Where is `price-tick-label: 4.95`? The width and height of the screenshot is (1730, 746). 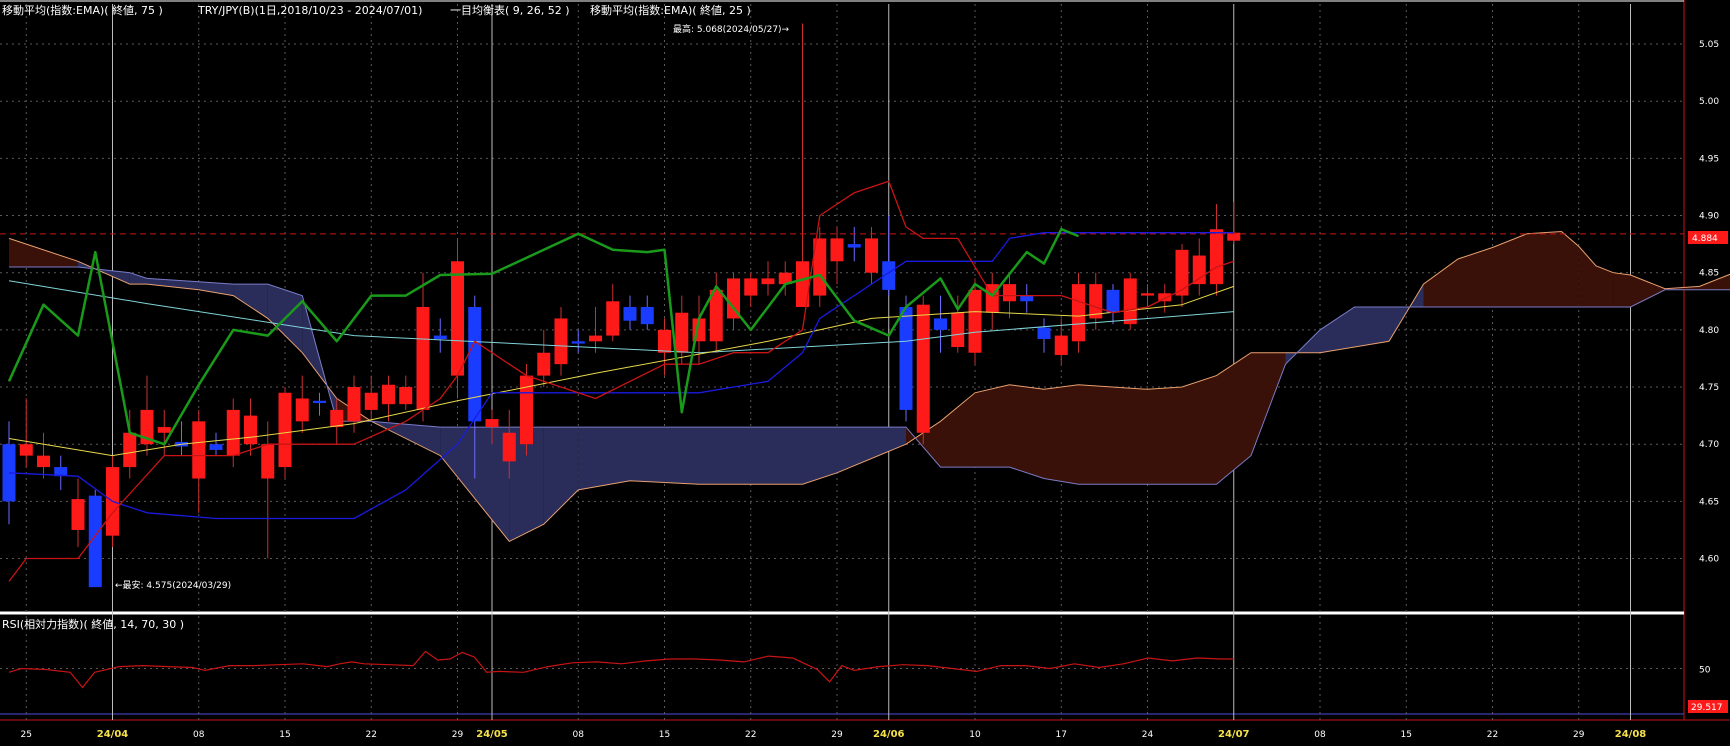 price-tick-label: 4.95 is located at coordinates (1709, 159).